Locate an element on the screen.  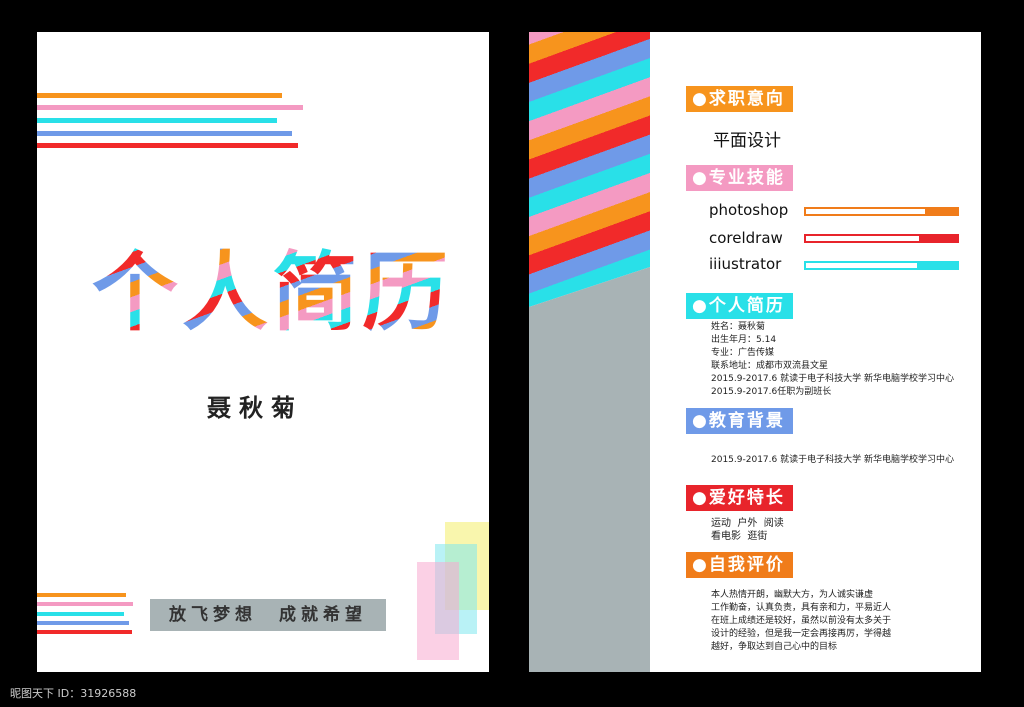
gray-column is located at coordinates (589, 469).